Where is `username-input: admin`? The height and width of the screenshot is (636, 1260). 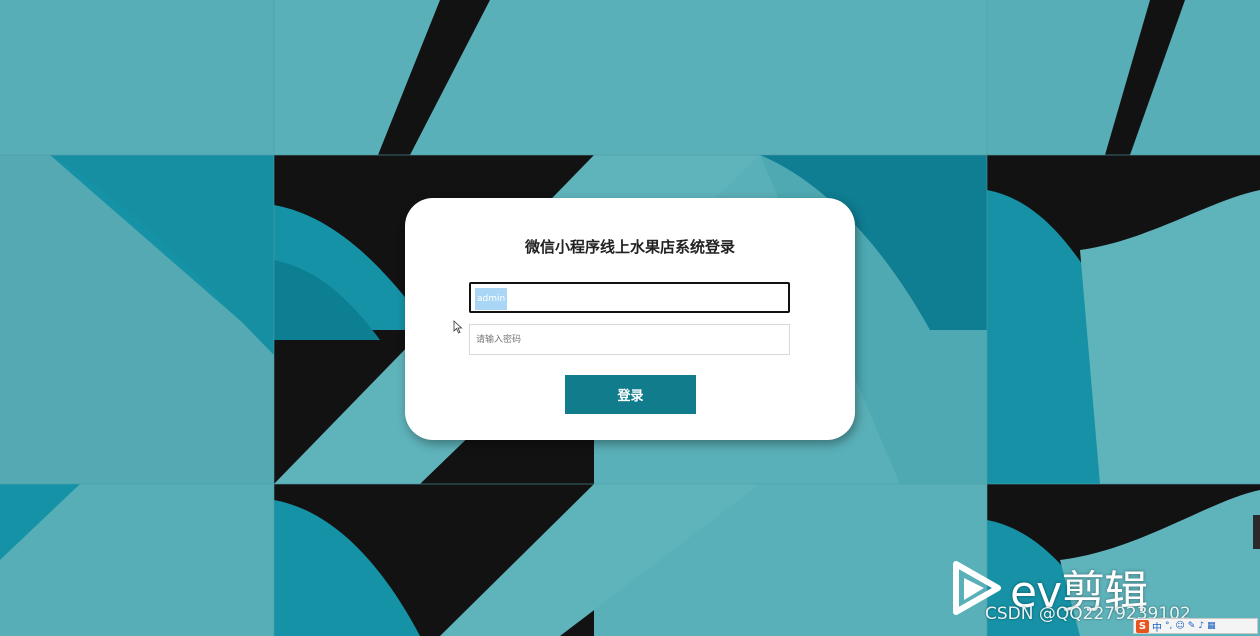 username-input: admin is located at coordinates (629, 297).